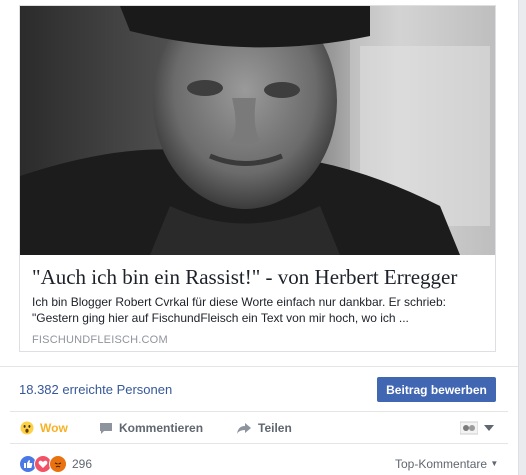 The height and width of the screenshot is (475, 526). I want to click on angry-reaction-icon, so click(58, 464).